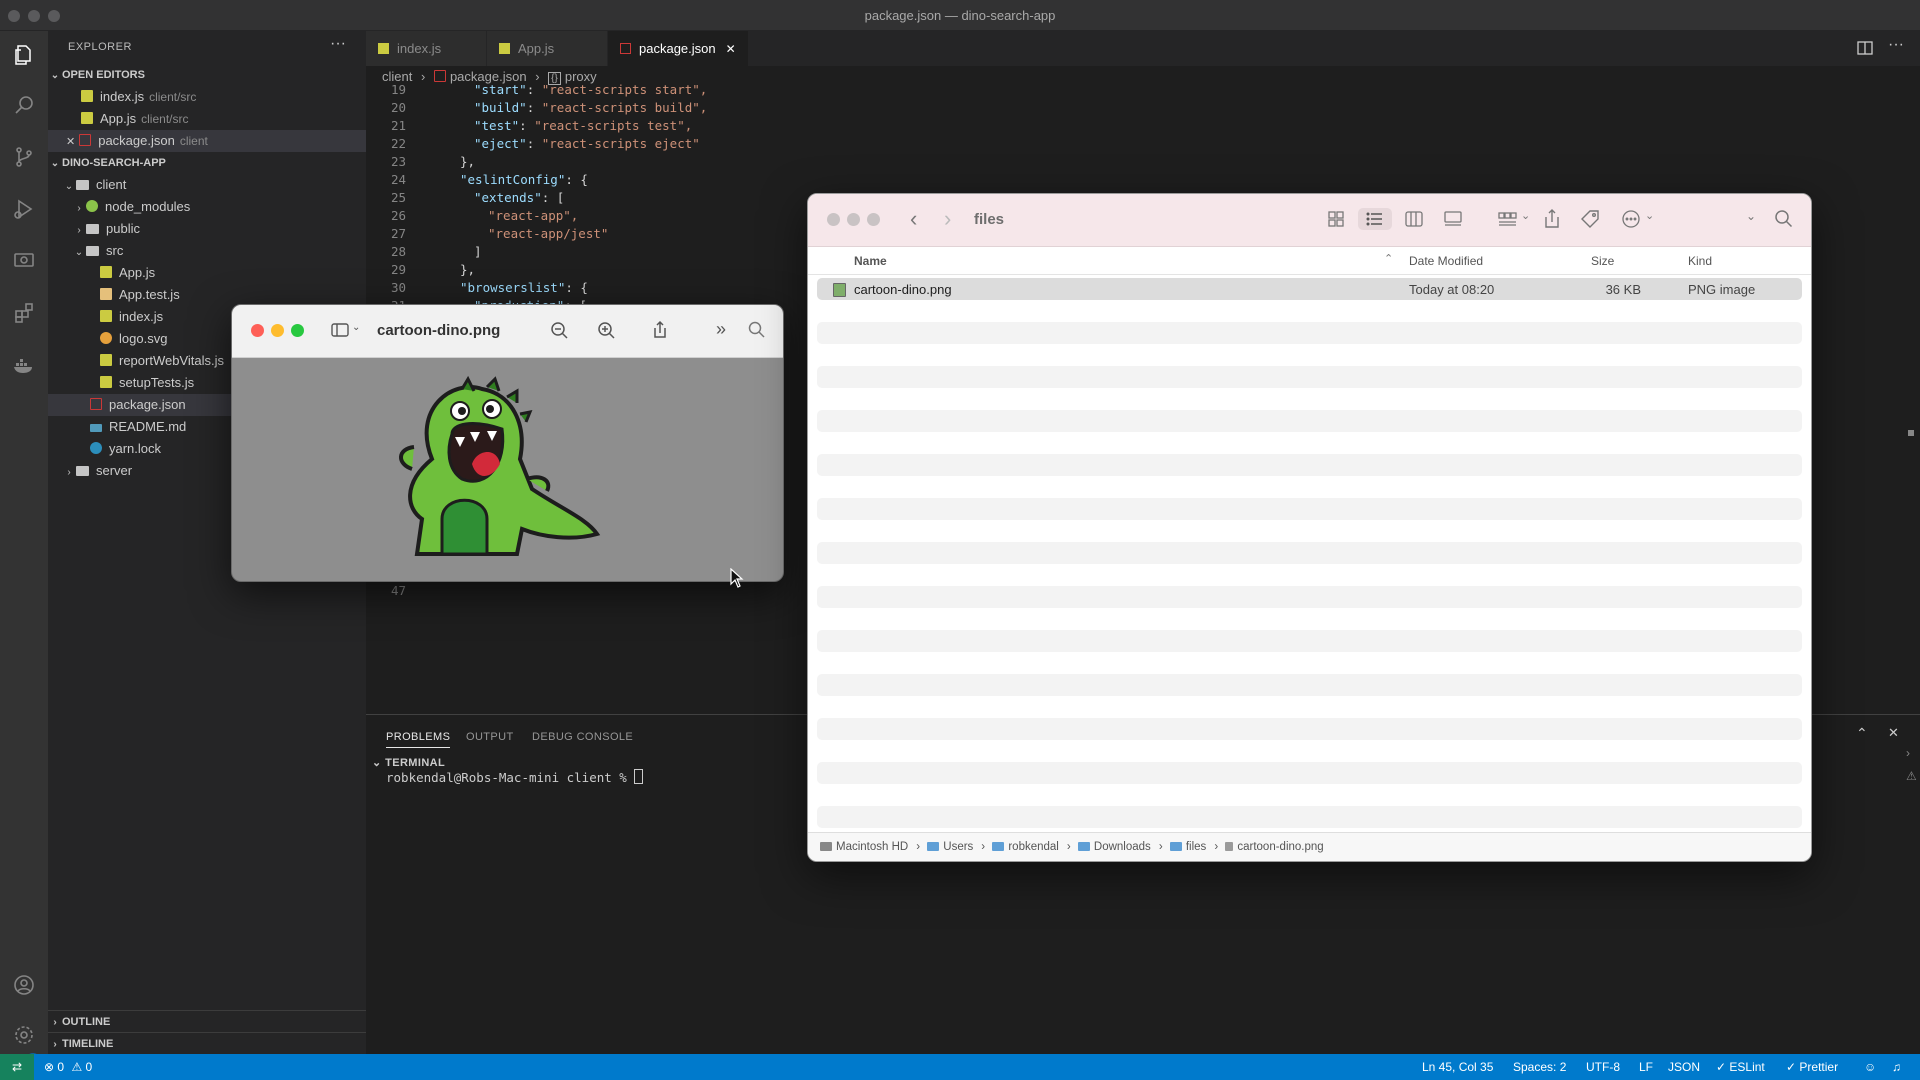 This screenshot has height=1080, width=1920. Describe the element at coordinates (952, 847) in the screenshot. I see `path-users: Users` at that location.